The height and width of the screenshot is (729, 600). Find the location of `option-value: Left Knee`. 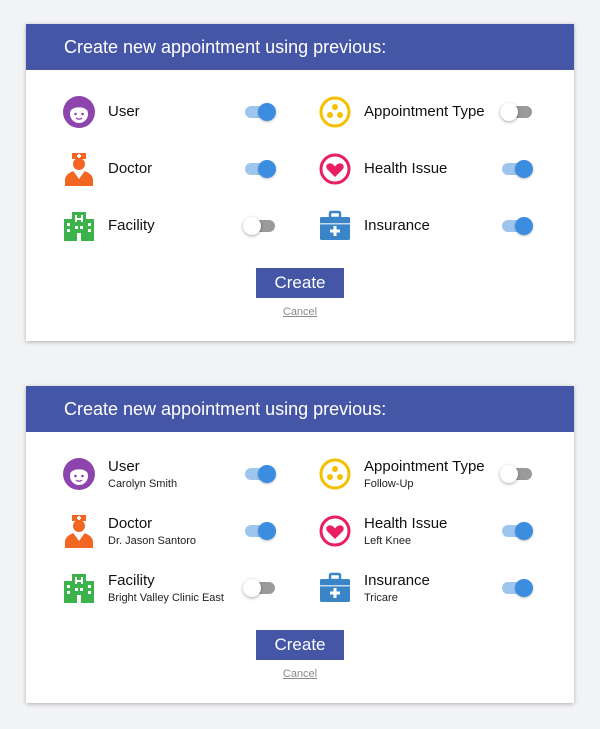

option-value: Left Knee is located at coordinates (388, 541).